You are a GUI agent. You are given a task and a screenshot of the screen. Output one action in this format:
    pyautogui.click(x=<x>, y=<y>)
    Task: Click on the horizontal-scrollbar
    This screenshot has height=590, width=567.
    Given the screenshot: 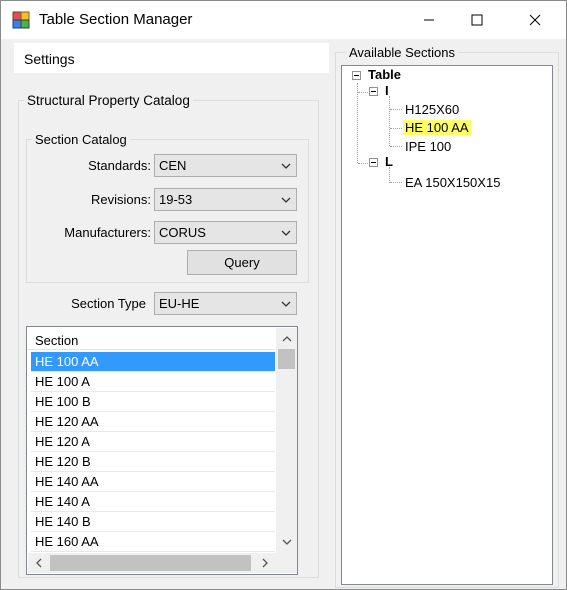 What is the action you would take?
    pyautogui.click(x=152, y=563)
    